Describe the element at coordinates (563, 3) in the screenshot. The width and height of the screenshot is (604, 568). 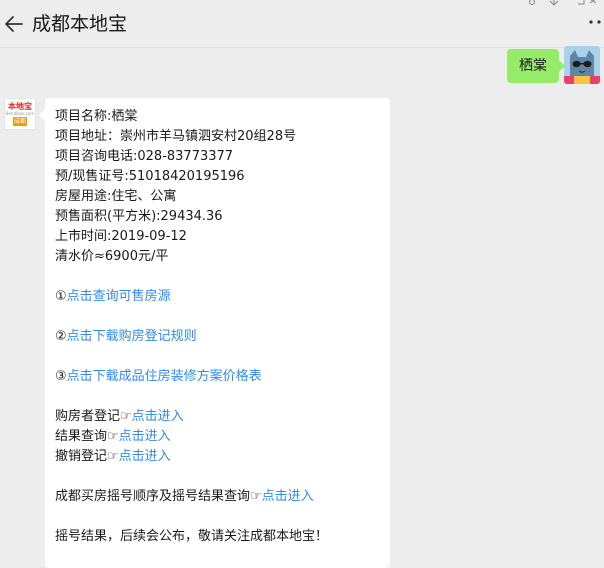
I see `window-control-icons` at that location.